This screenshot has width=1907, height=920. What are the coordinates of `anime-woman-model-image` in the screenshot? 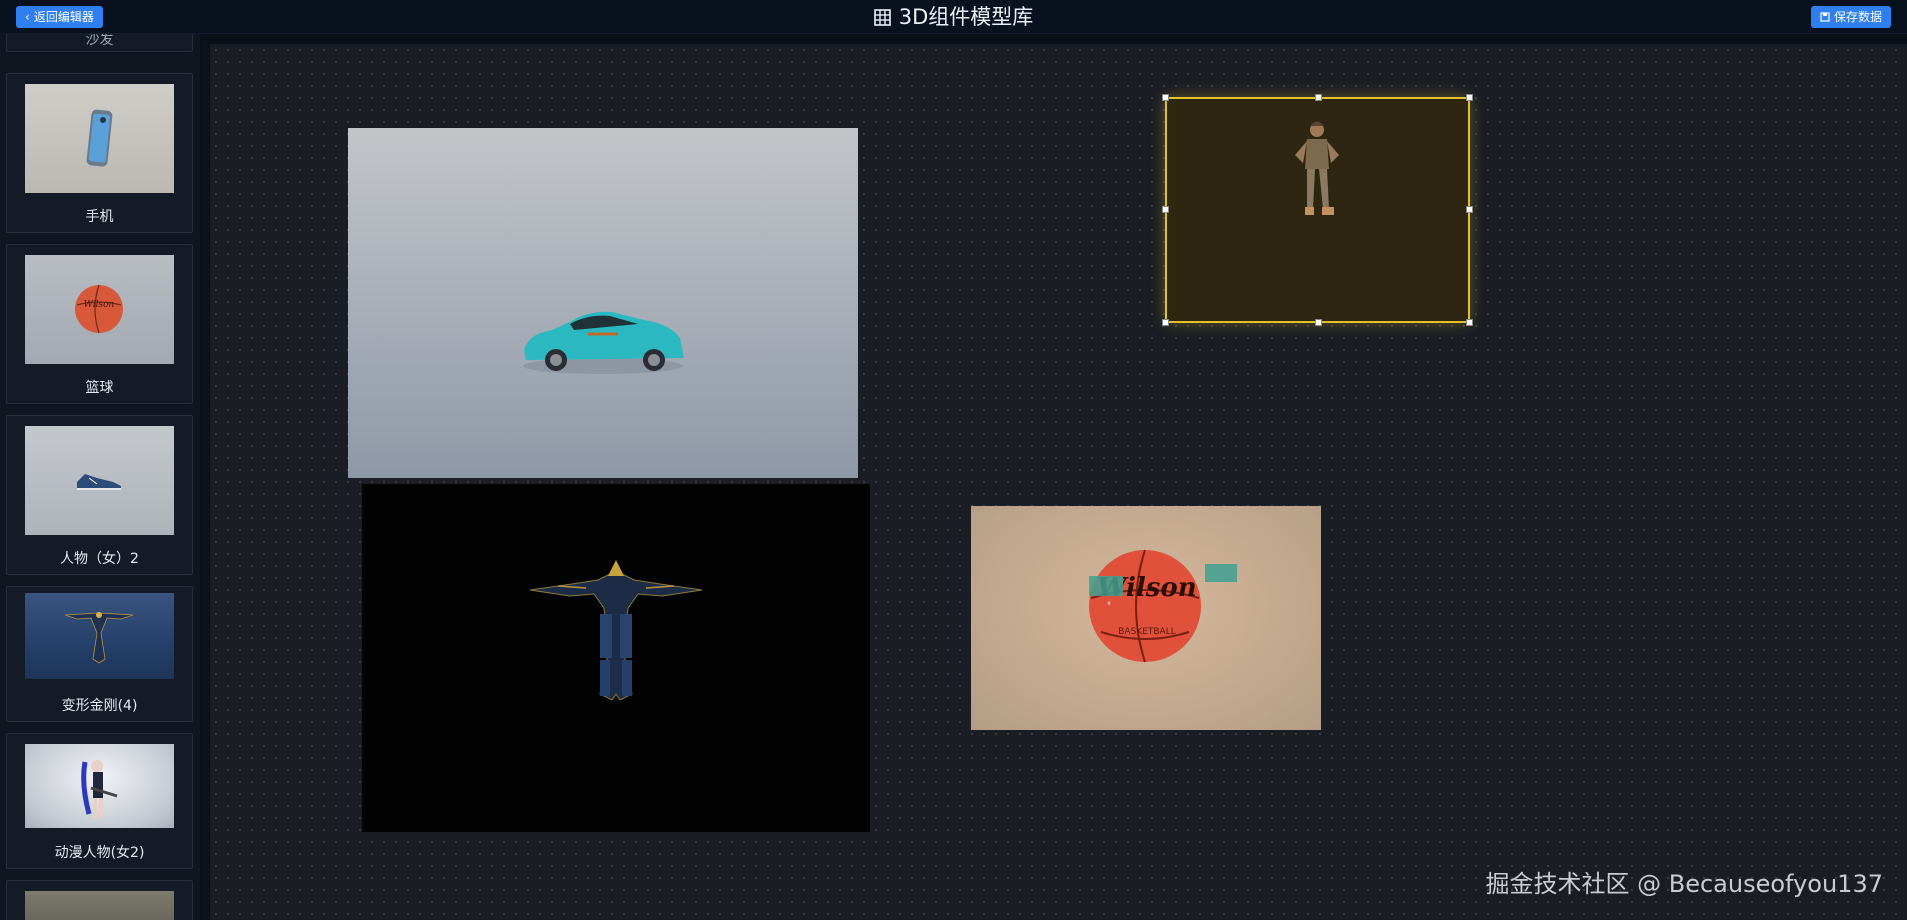 It's located at (99, 789).